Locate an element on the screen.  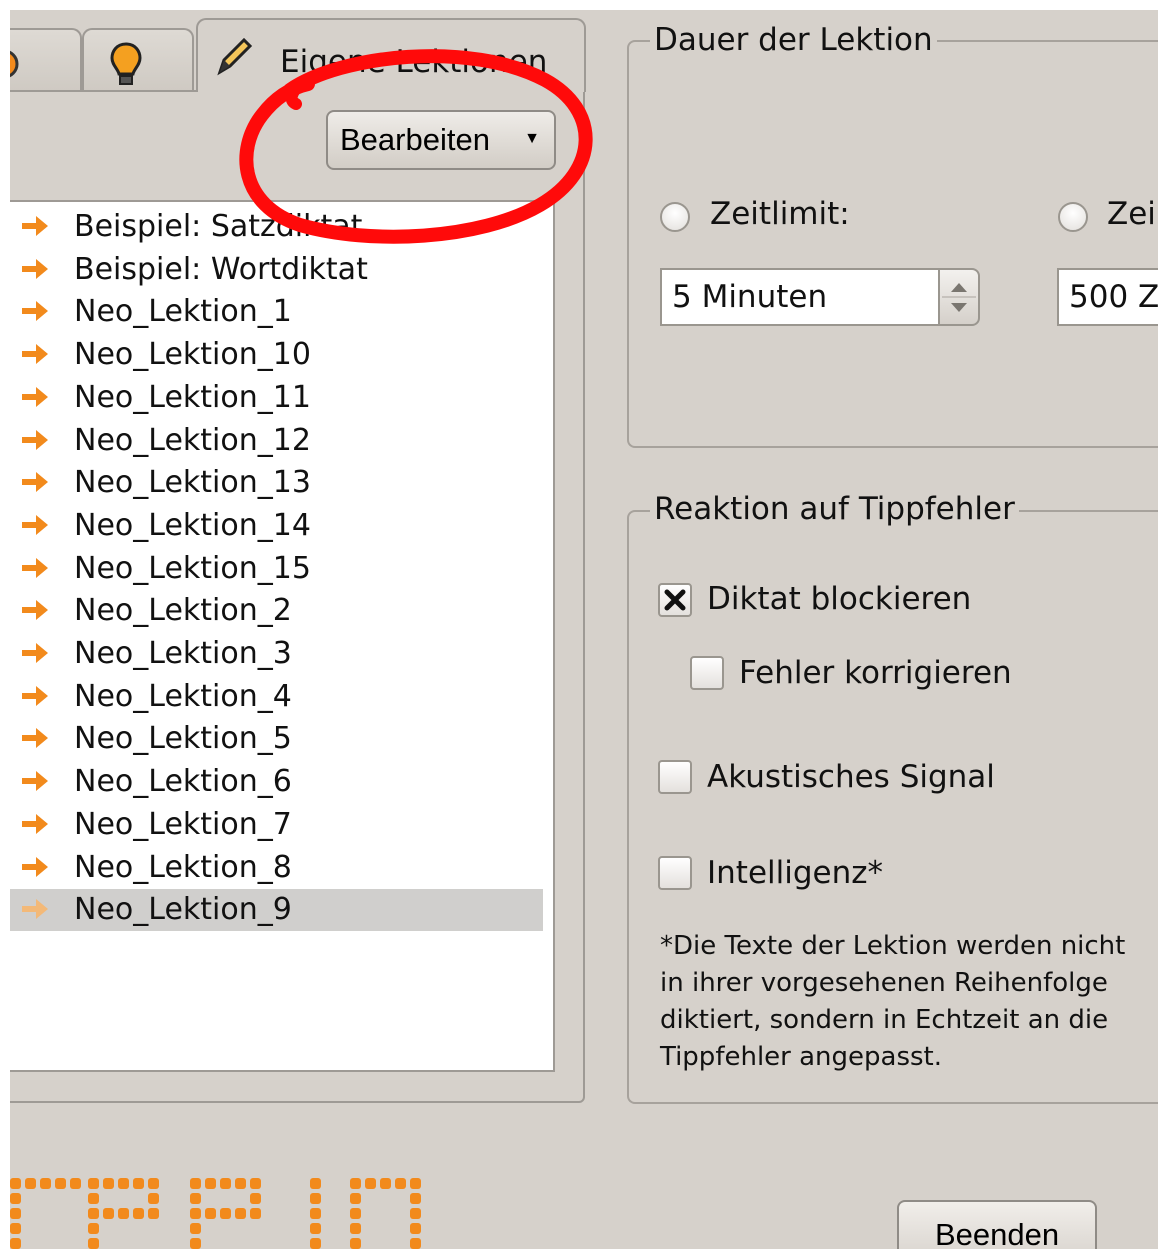
time-limit-radio is located at coordinates (675, 217).